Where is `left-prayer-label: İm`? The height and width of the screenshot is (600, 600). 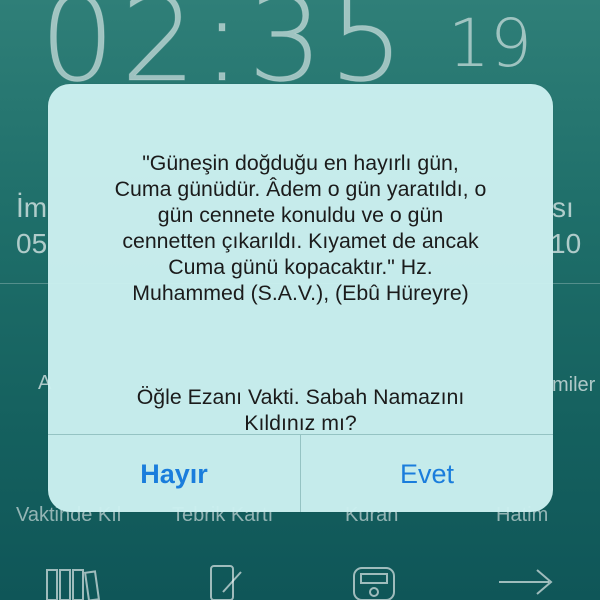 left-prayer-label: İm is located at coordinates (32, 207).